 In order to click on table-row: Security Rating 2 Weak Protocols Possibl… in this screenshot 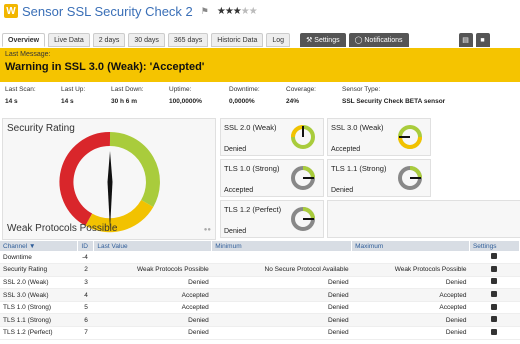, I will do `click(260, 270)`.